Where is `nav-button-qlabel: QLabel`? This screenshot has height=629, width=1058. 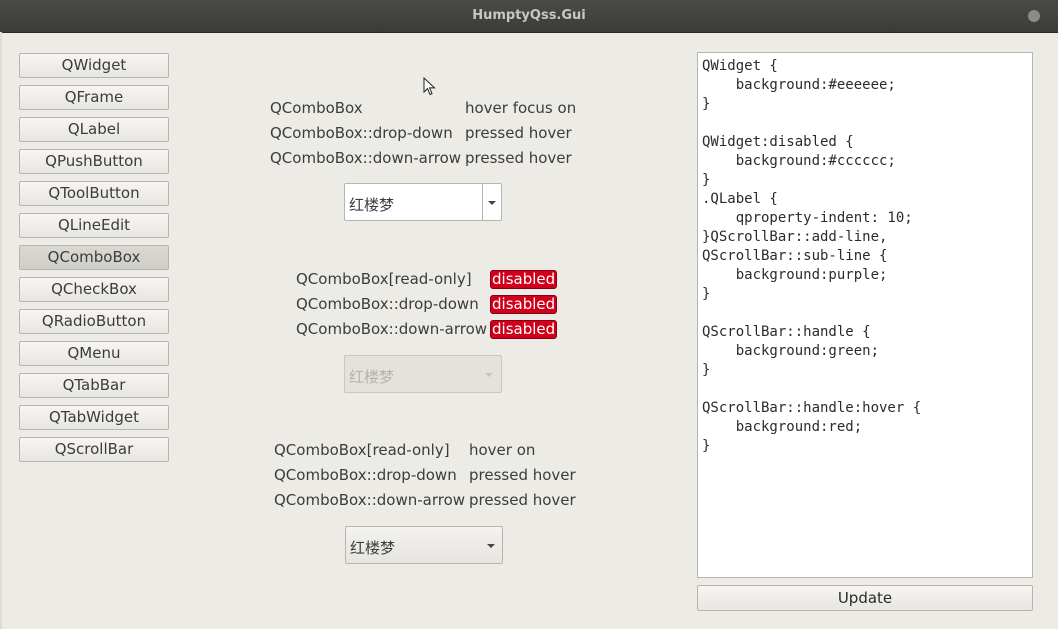
nav-button-qlabel: QLabel is located at coordinates (94, 129).